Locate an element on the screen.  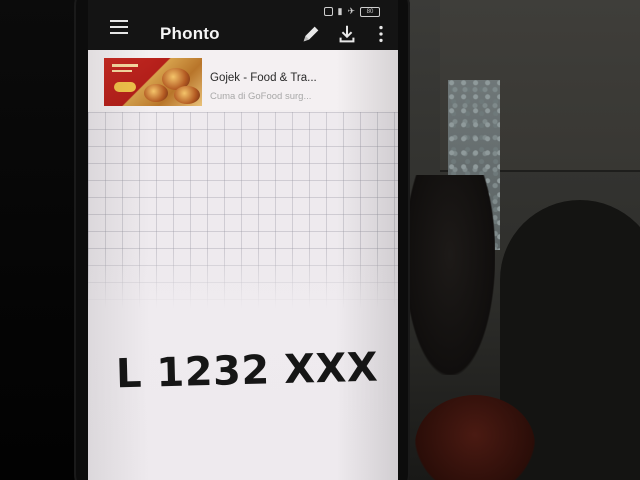
more-vert-icon is located at coordinates (381, 34).